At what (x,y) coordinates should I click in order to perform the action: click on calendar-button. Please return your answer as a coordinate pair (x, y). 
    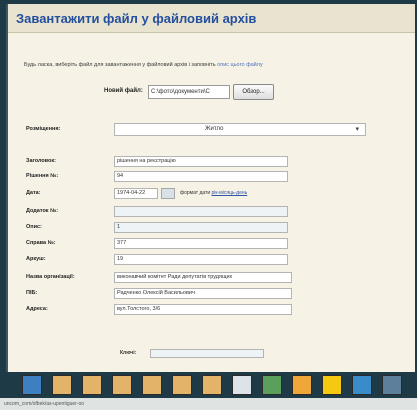
    Looking at the image, I should click on (168, 193).